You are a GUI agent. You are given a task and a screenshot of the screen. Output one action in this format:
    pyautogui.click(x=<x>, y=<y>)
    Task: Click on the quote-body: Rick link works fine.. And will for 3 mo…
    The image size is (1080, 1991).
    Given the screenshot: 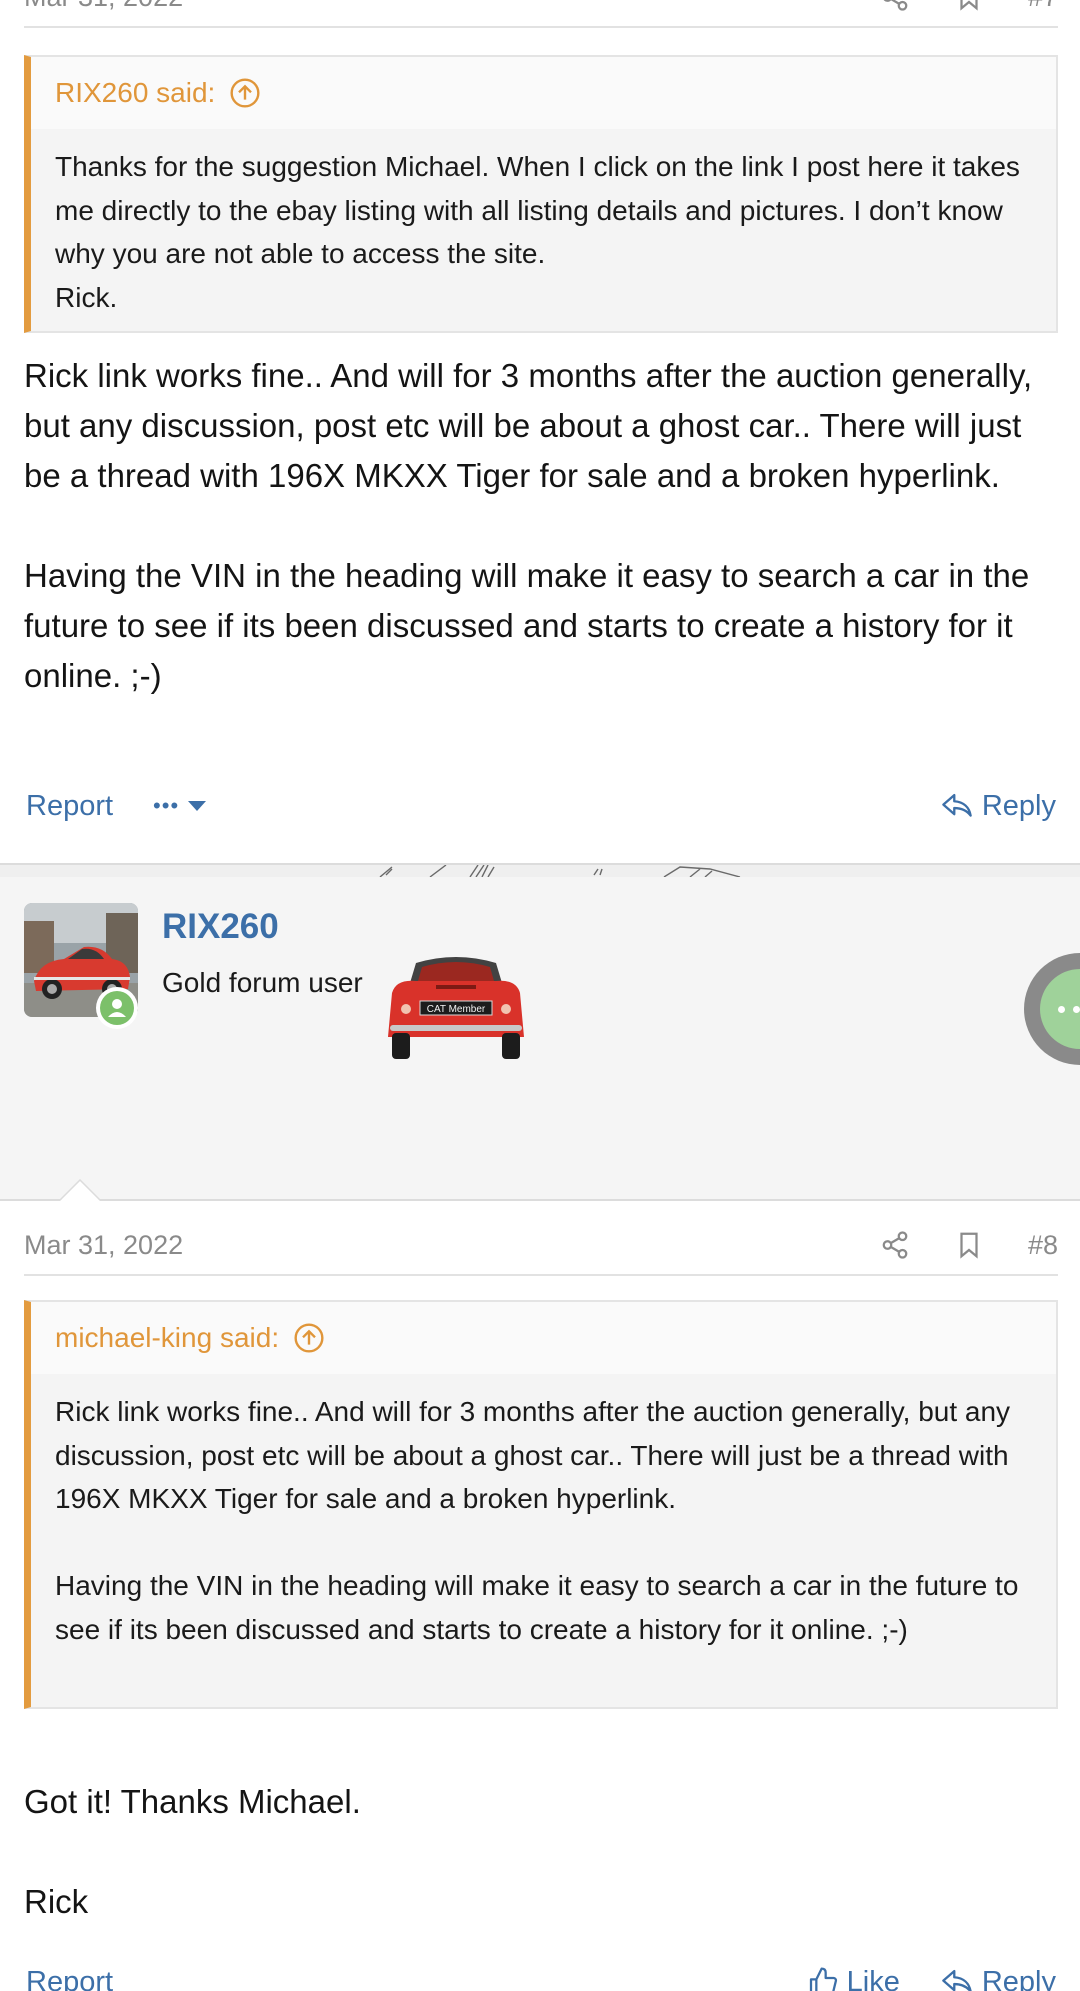 What is the action you would take?
    pyautogui.click(x=543, y=1521)
    